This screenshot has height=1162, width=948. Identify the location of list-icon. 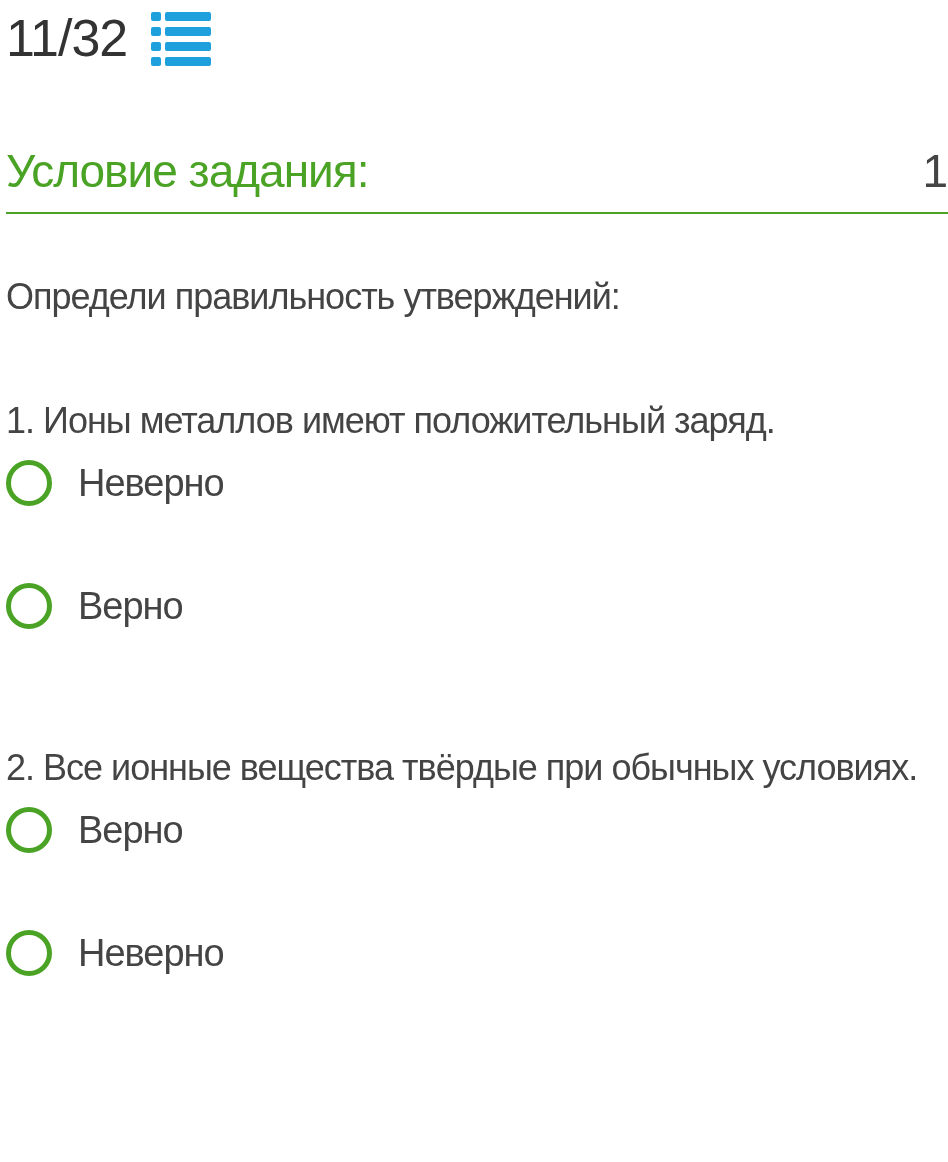
(181, 38).